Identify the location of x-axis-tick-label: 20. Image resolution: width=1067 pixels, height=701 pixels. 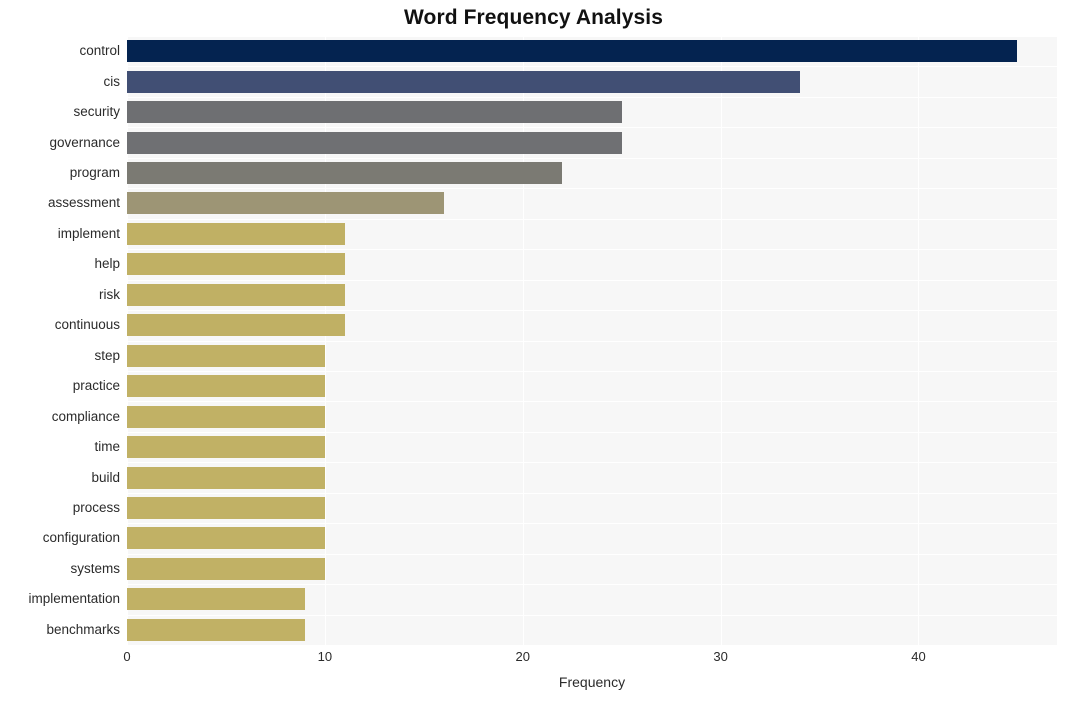
(522, 656).